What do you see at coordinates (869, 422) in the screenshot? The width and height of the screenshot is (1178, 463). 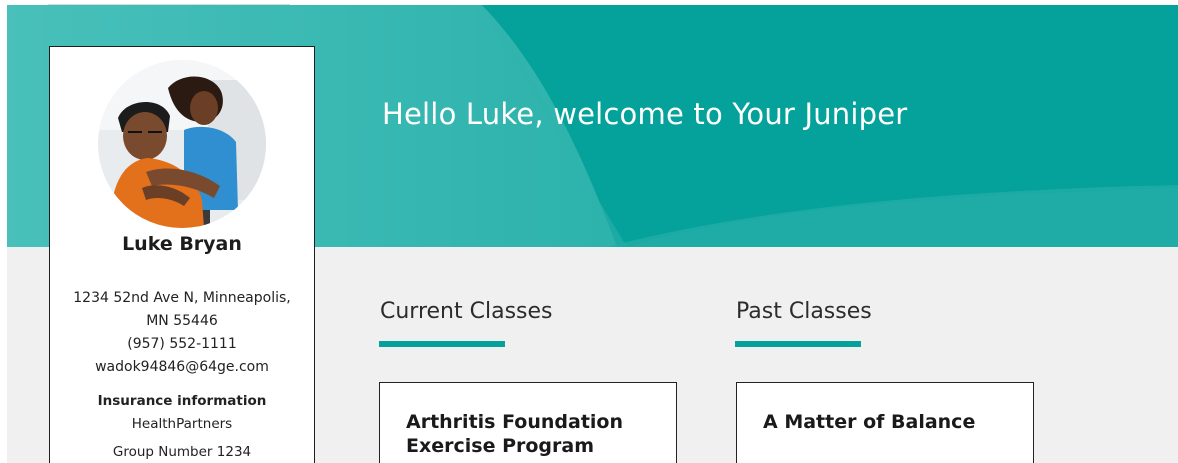 I see `past-class-title: A Matter of Balance` at bounding box center [869, 422].